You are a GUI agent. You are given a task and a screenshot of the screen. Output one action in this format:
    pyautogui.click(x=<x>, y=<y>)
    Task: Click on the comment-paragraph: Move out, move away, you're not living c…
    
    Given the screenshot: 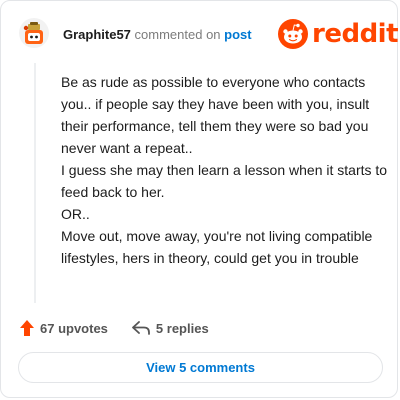 What is the action you would take?
    pyautogui.click(x=219, y=247)
    